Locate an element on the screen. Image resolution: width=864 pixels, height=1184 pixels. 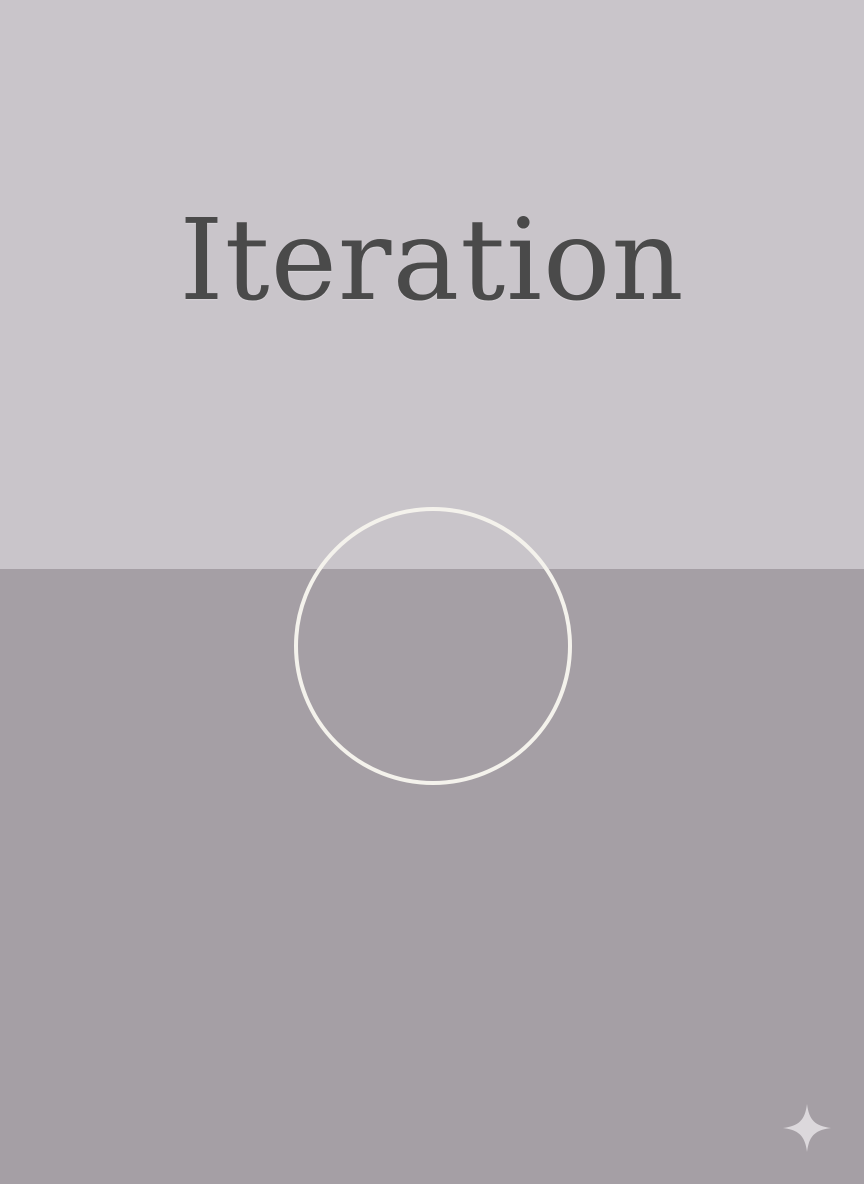
sparkle-star-icon is located at coordinates (807, 1128).